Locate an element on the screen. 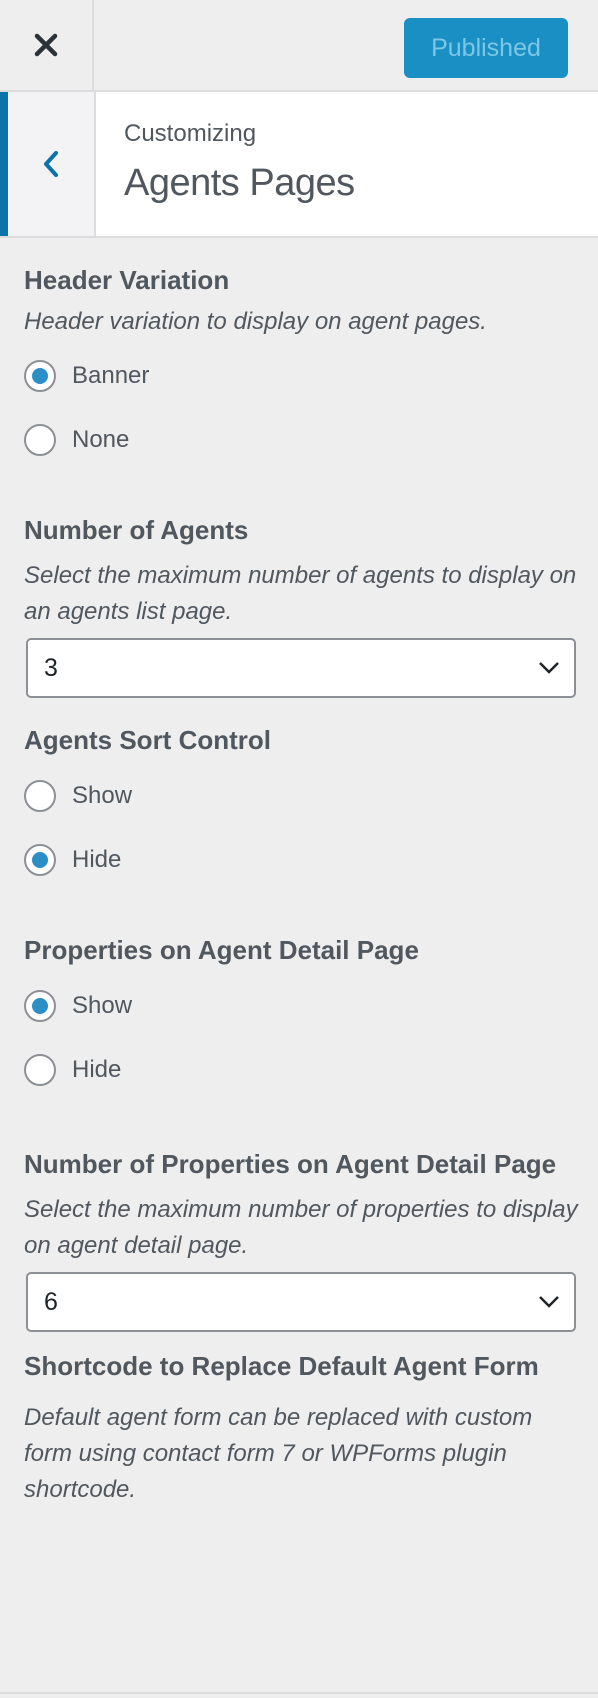 The height and width of the screenshot is (1698, 598). customizing-label: Customizing is located at coordinates (190, 133).